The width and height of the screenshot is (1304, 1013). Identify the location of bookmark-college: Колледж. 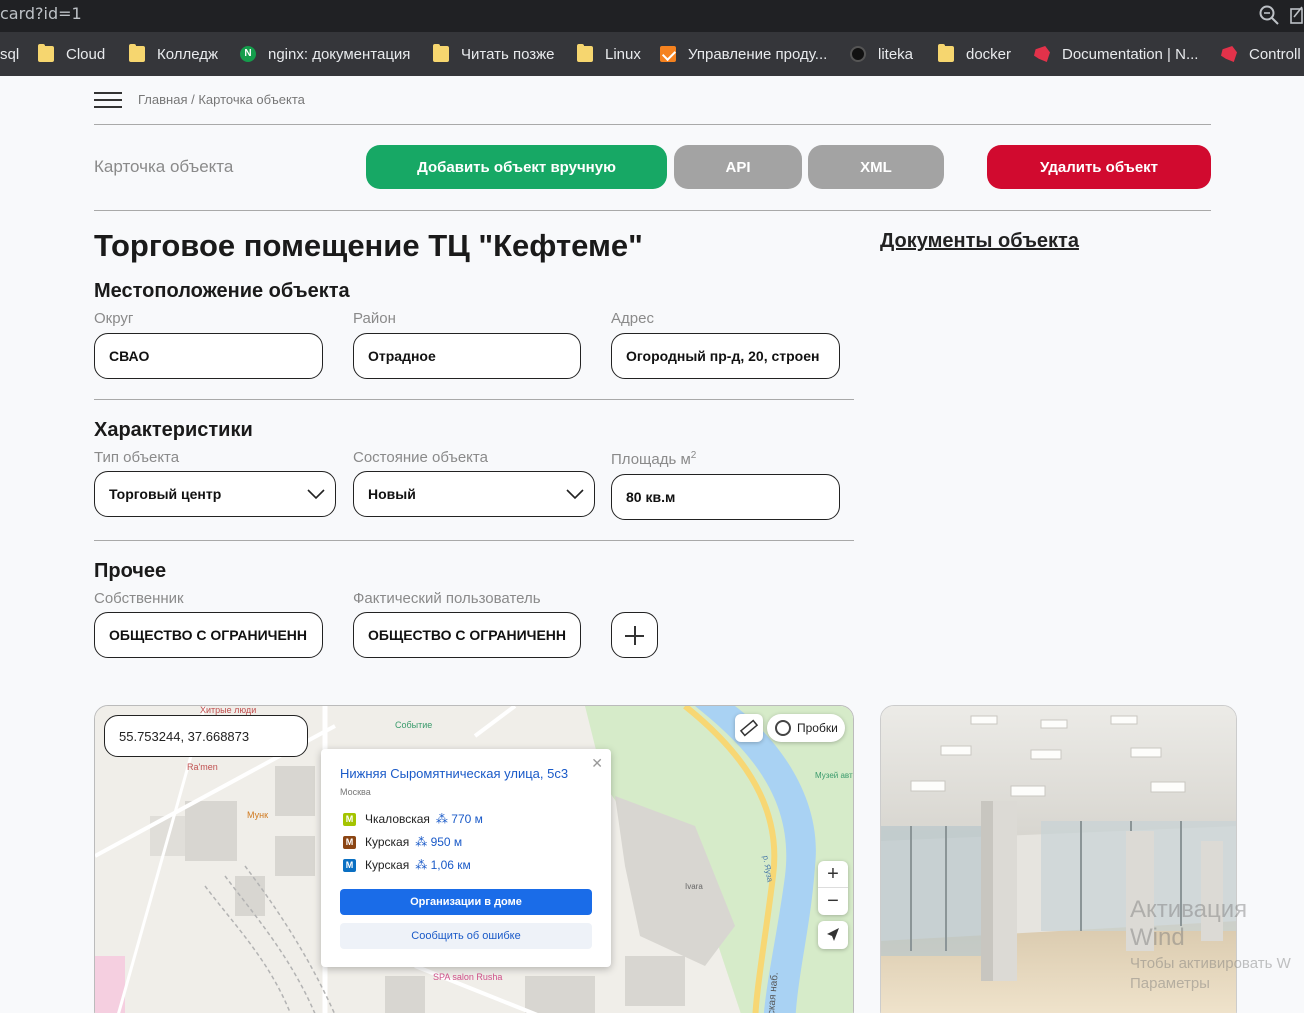
(173, 54).